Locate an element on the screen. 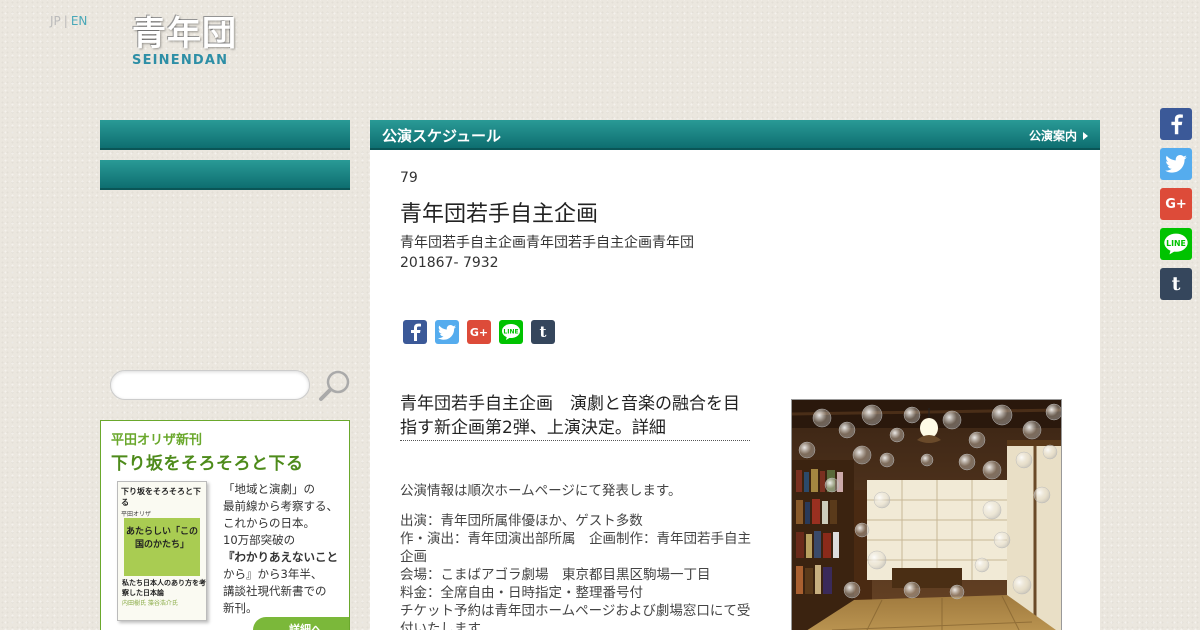  language-switch: JP | EN is located at coordinates (68, 21).